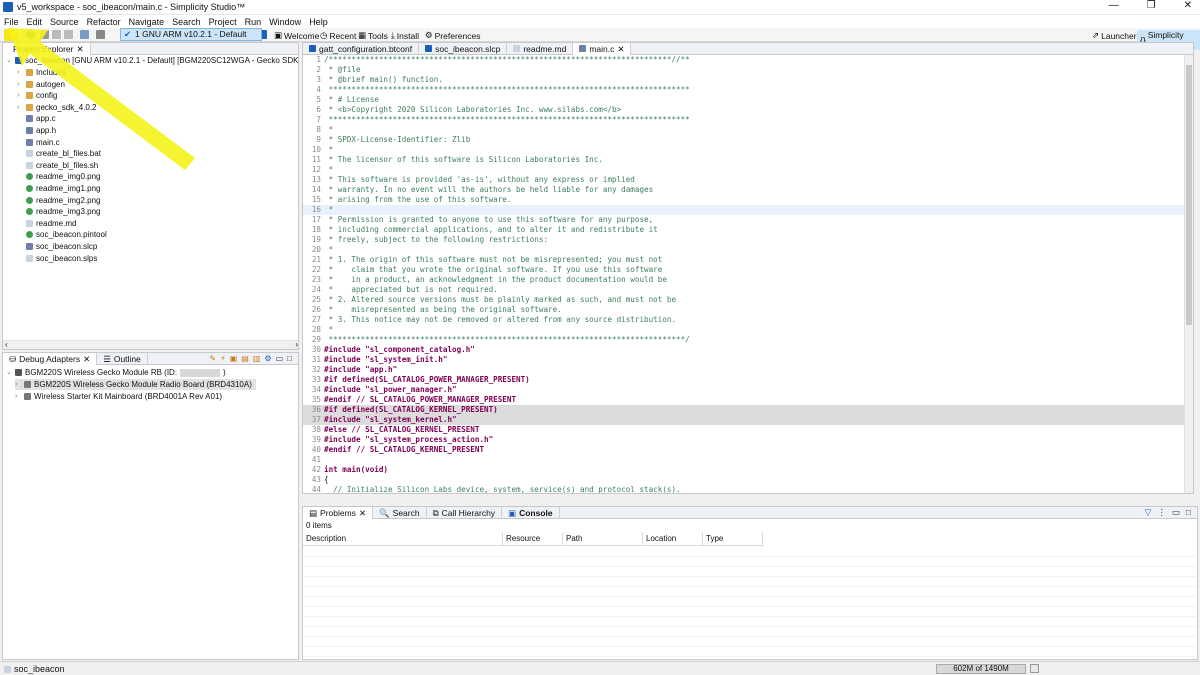 The height and width of the screenshot is (675, 1200). Describe the element at coordinates (744, 80) in the screenshot. I see `code-line: 3 * @brief main() function.` at that location.